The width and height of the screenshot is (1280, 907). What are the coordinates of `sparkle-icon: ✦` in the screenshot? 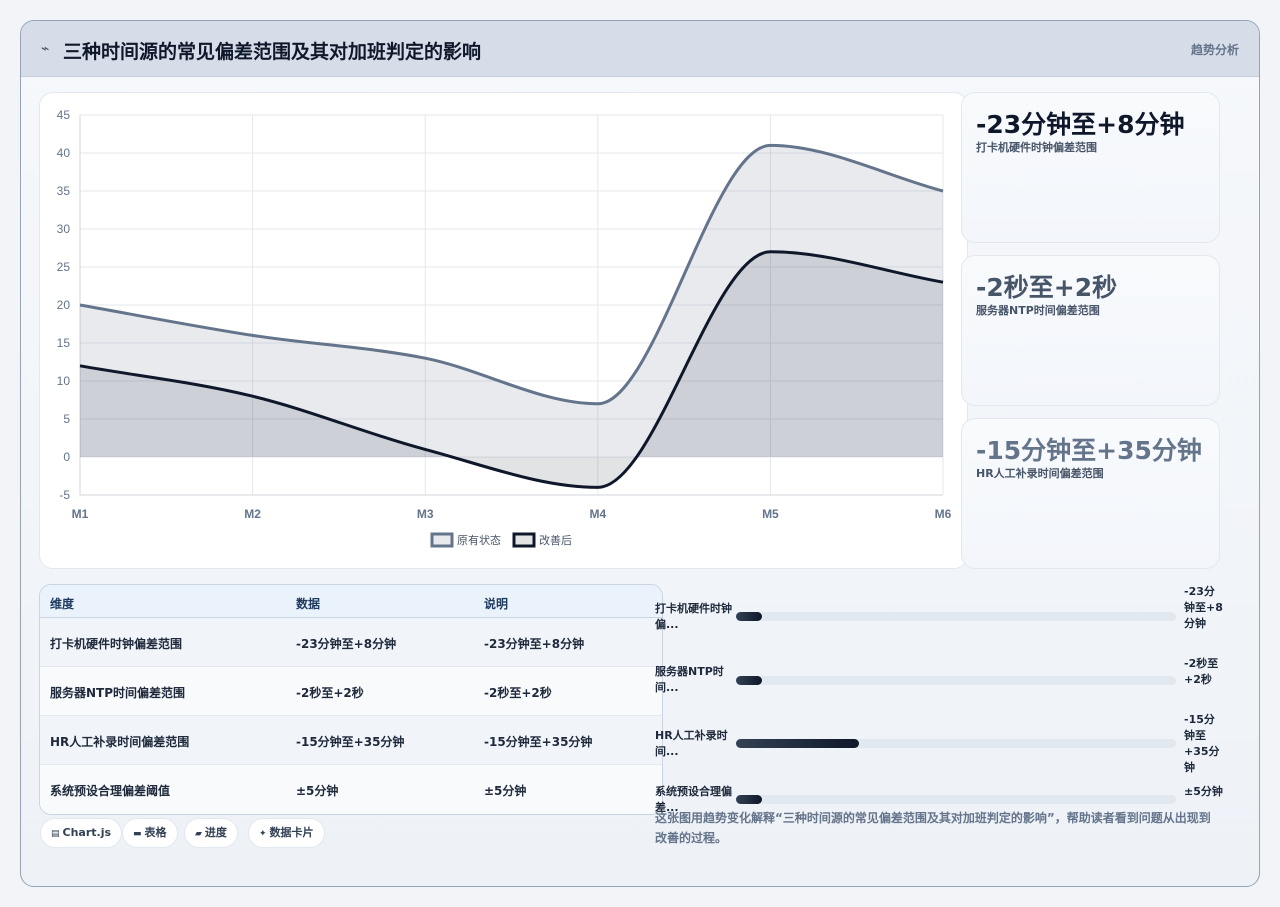 It's located at (263, 834).